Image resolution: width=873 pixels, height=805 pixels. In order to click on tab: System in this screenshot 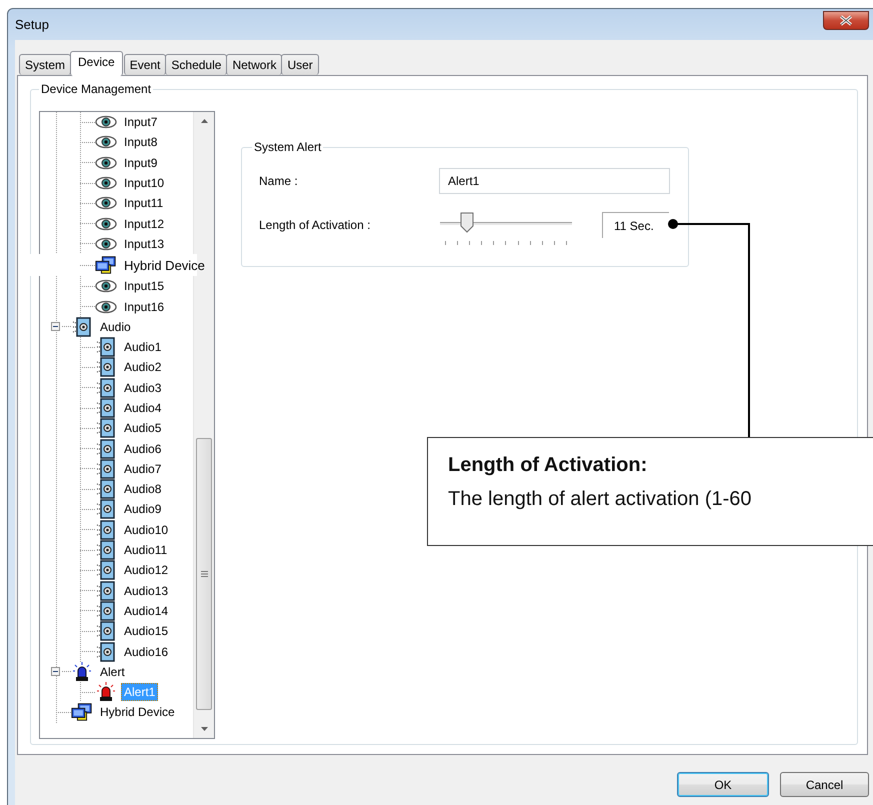, I will do `click(45, 64)`.